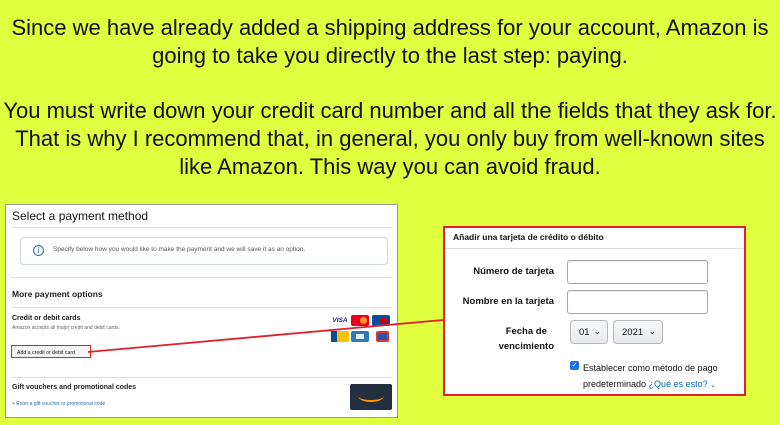 The width and height of the screenshot is (780, 425). What do you see at coordinates (637, 302) in the screenshot?
I see `card-name-input` at bounding box center [637, 302].